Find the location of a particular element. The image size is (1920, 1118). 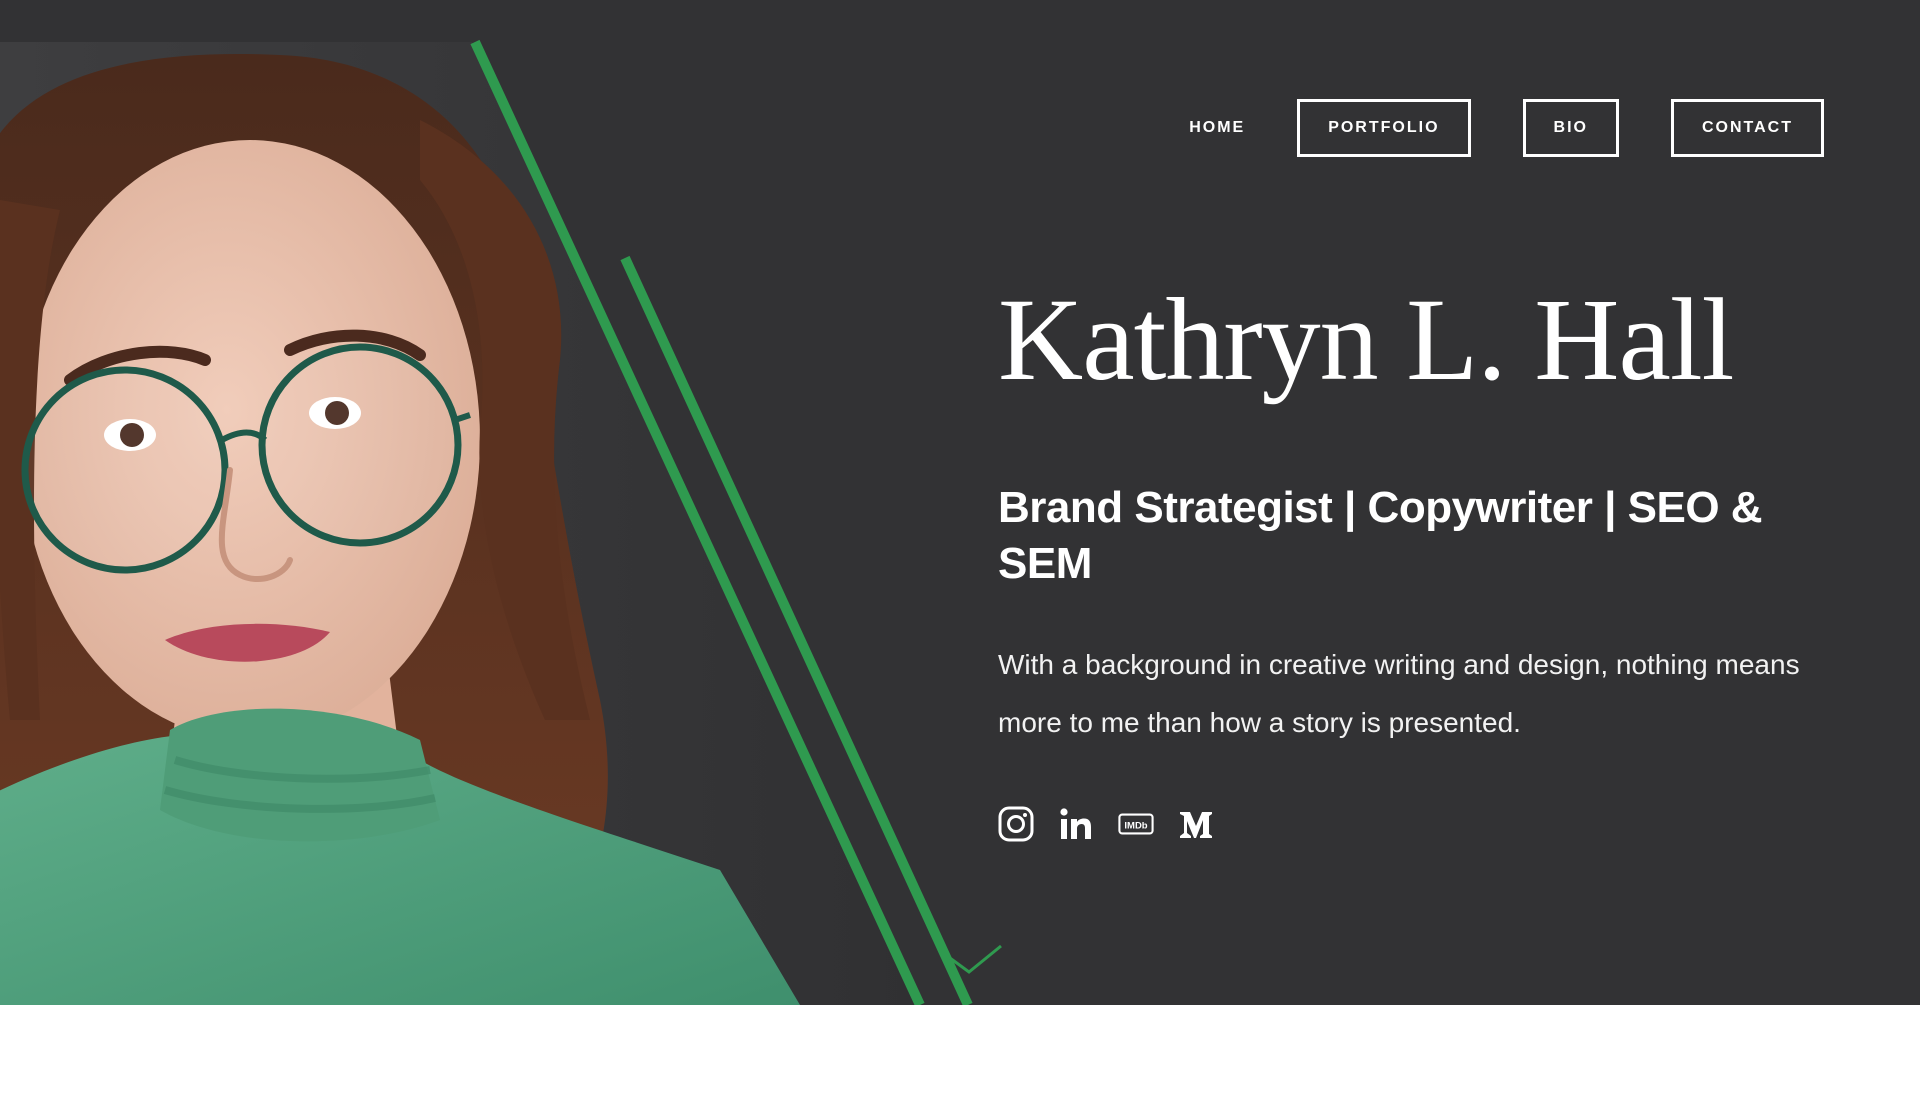

main-nav: HOME PORTFOLIO BIO CONTACT is located at coordinates (1506, 128).